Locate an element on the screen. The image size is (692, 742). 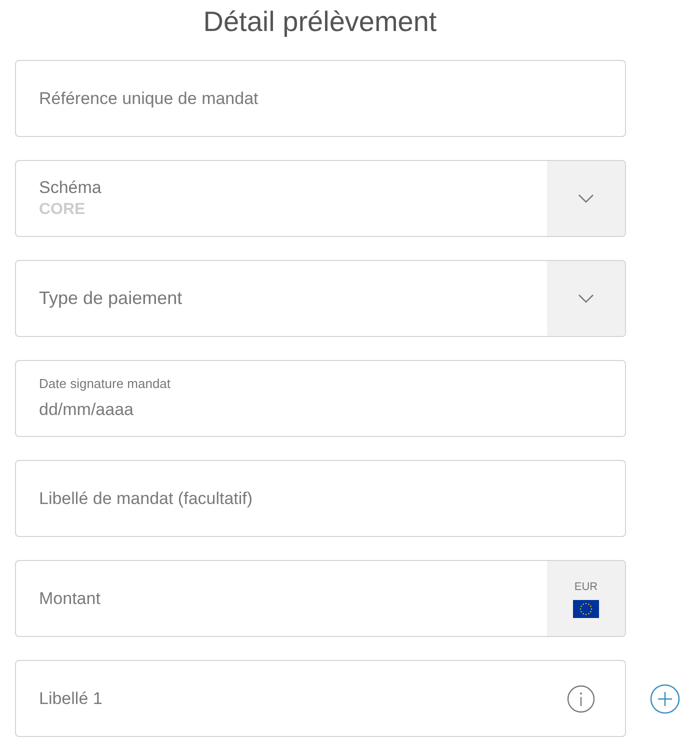
add-button is located at coordinates (665, 699).